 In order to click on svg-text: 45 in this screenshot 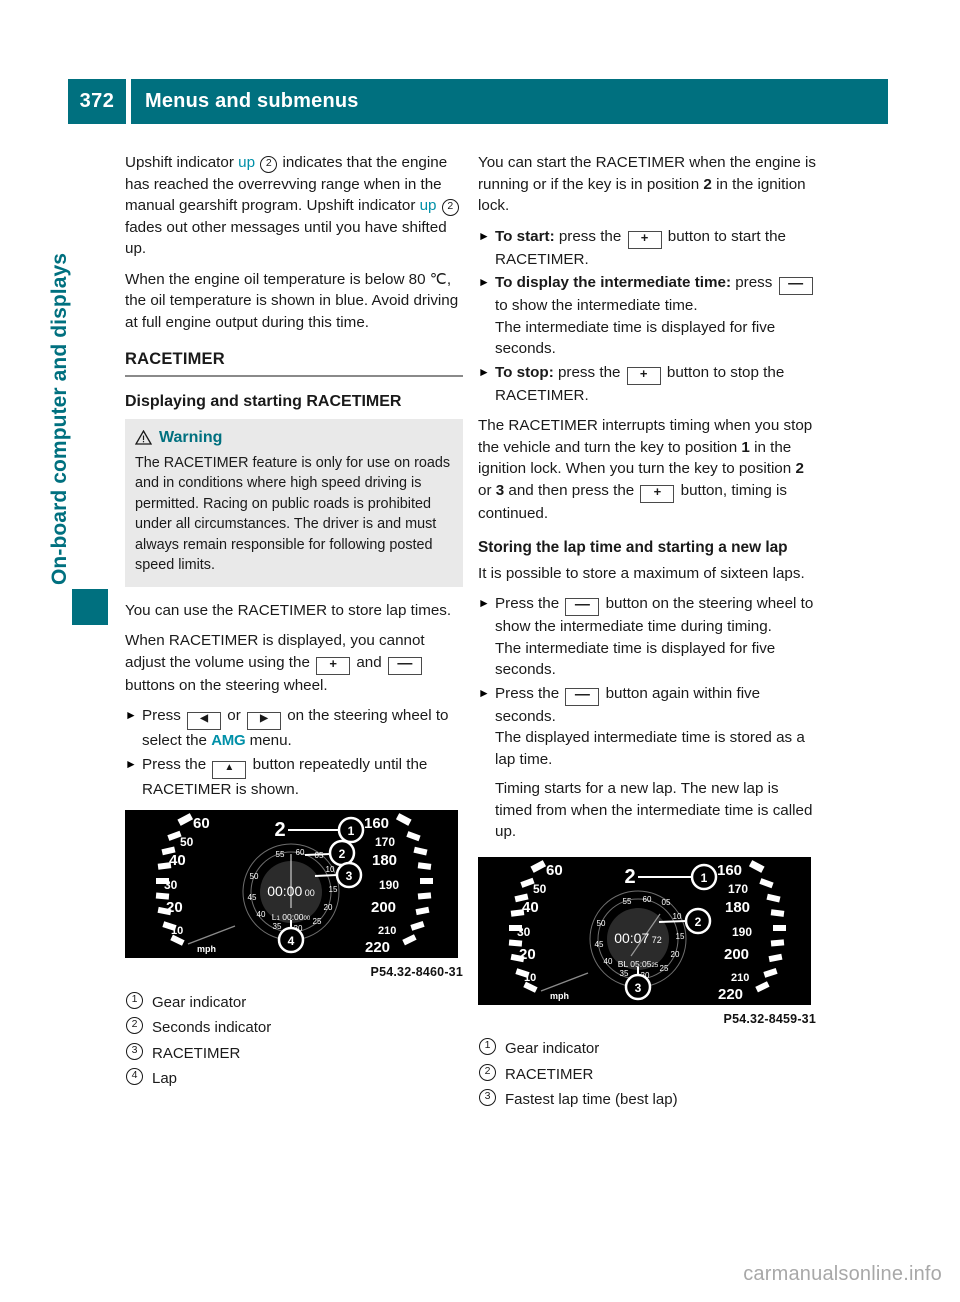, I will do `click(252, 897)`.